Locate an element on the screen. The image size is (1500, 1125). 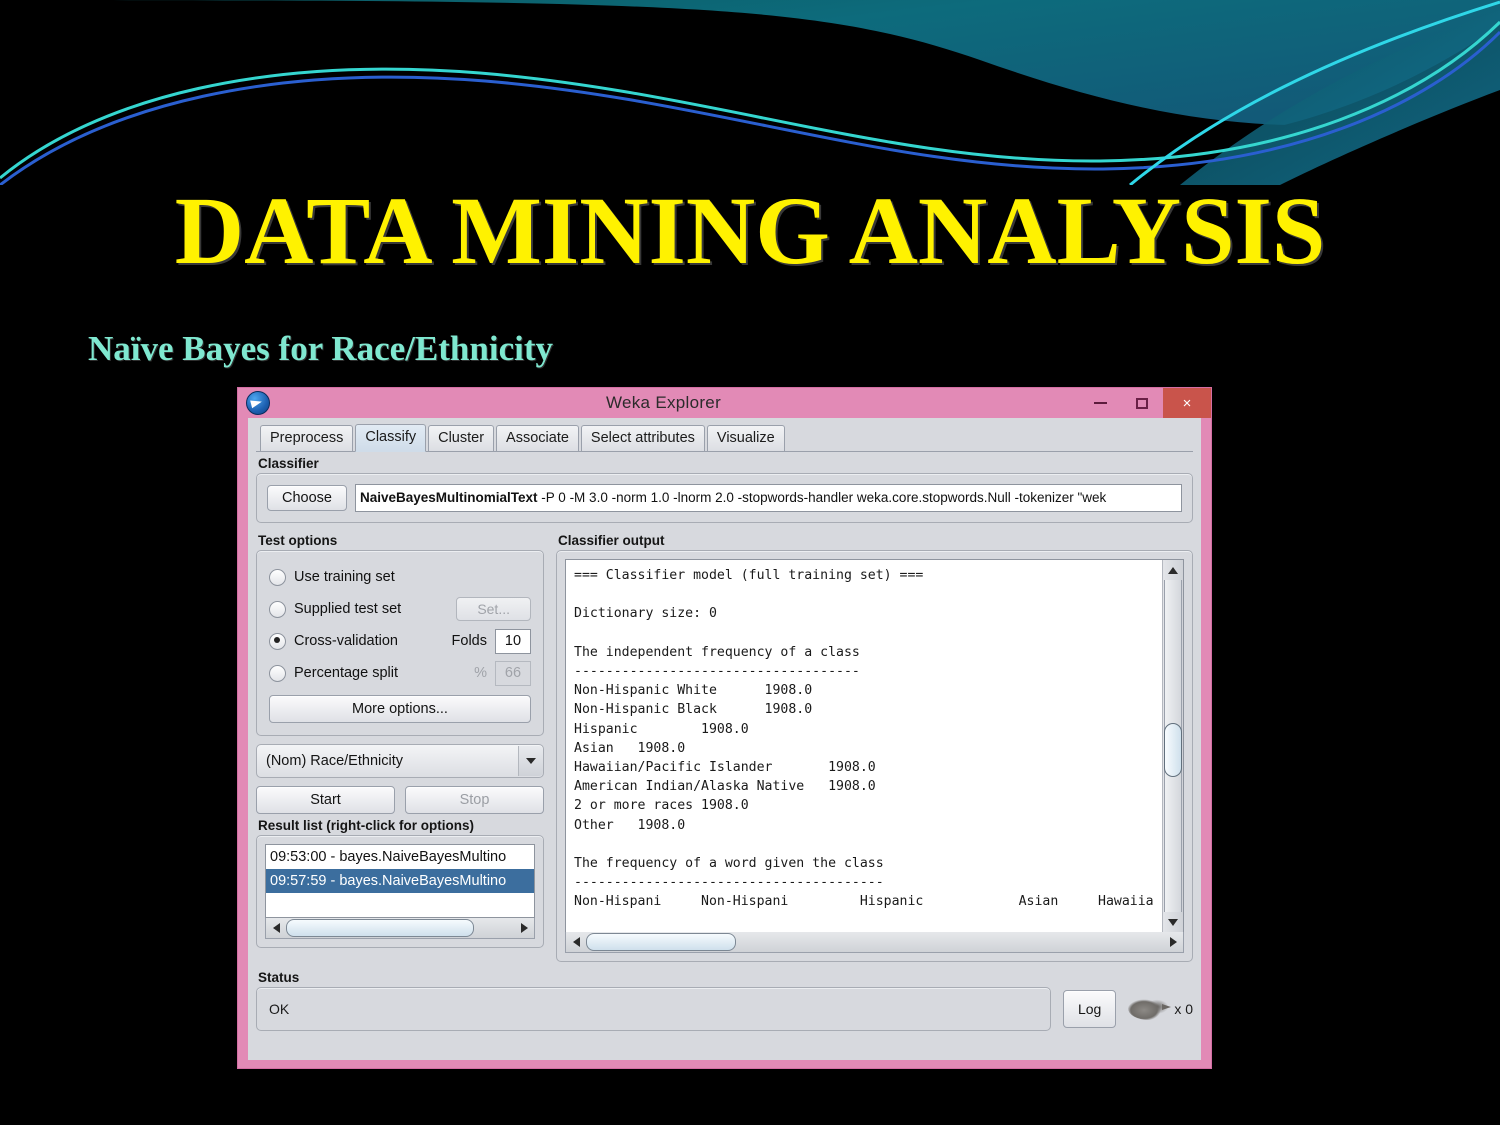
classifier-output-group-label: Classifier output is located at coordinates (611, 540).